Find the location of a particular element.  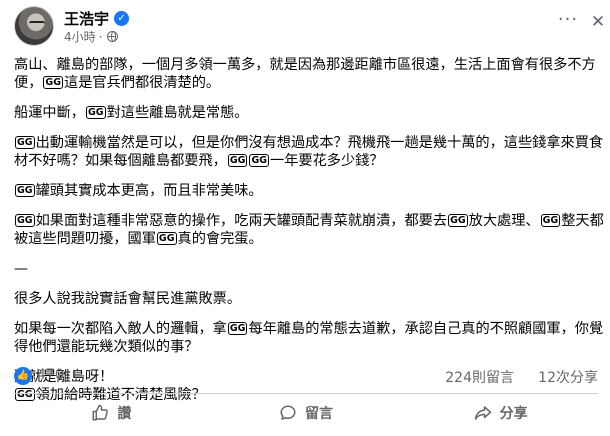

paragraph-text: 放大處理、 is located at coordinates (504, 221).